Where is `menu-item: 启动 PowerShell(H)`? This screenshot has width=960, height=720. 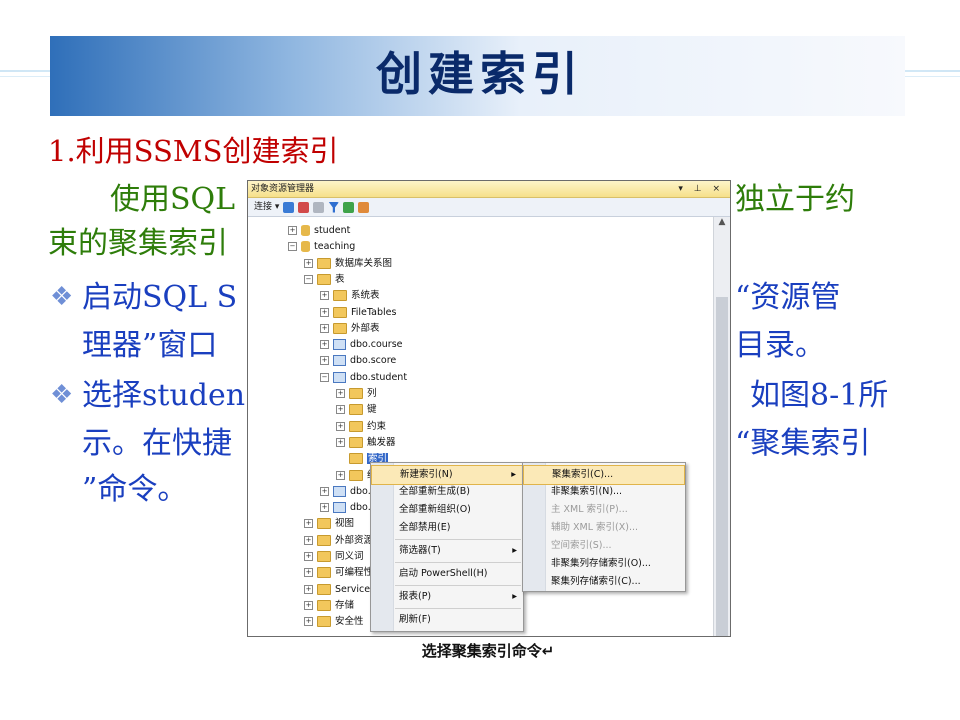
menu-item: 启动 PowerShell(H) is located at coordinates (447, 574).